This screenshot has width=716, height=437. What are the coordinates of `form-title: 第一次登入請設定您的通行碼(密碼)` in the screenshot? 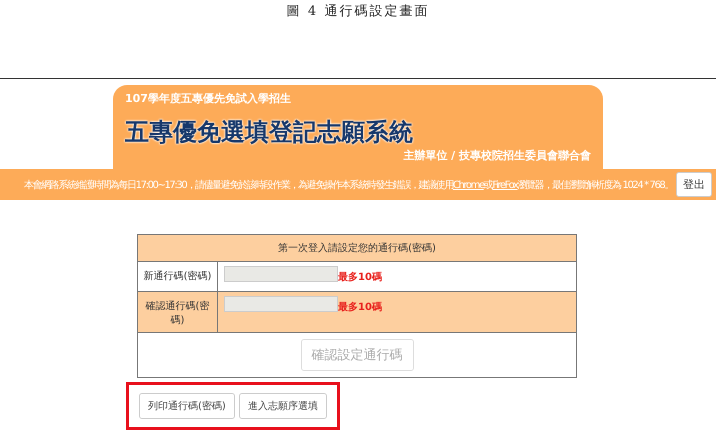 It's located at (357, 248).